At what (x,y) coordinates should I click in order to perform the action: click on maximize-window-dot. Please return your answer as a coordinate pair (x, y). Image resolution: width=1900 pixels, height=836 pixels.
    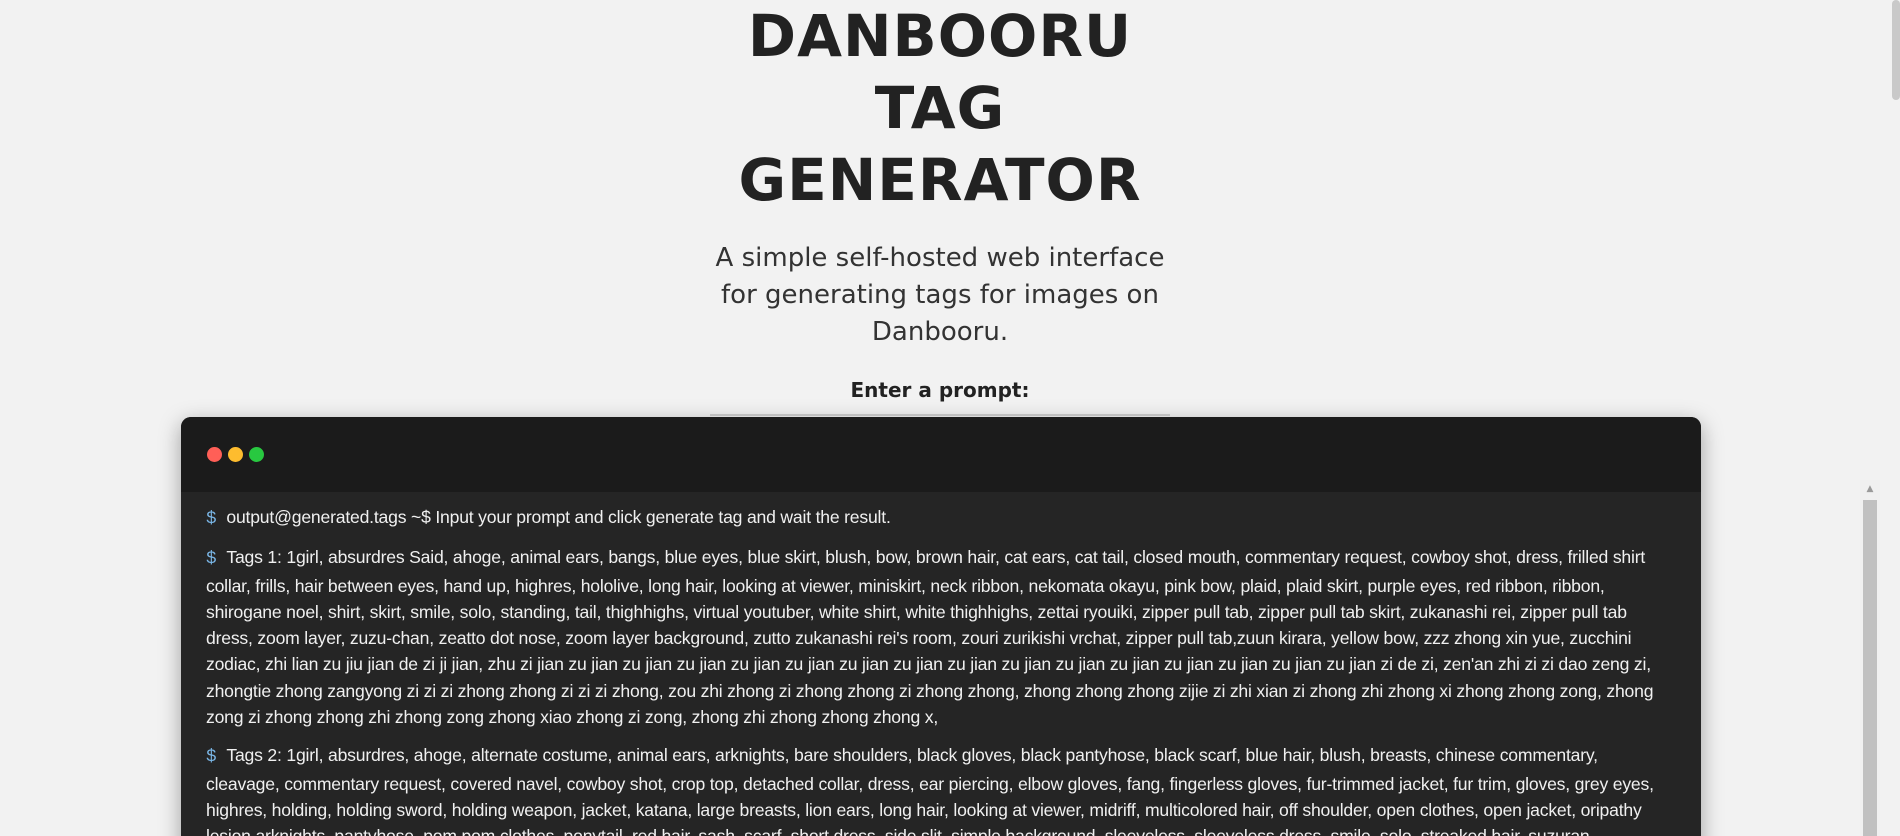
    Looking at the image, I should click on (256, 454).